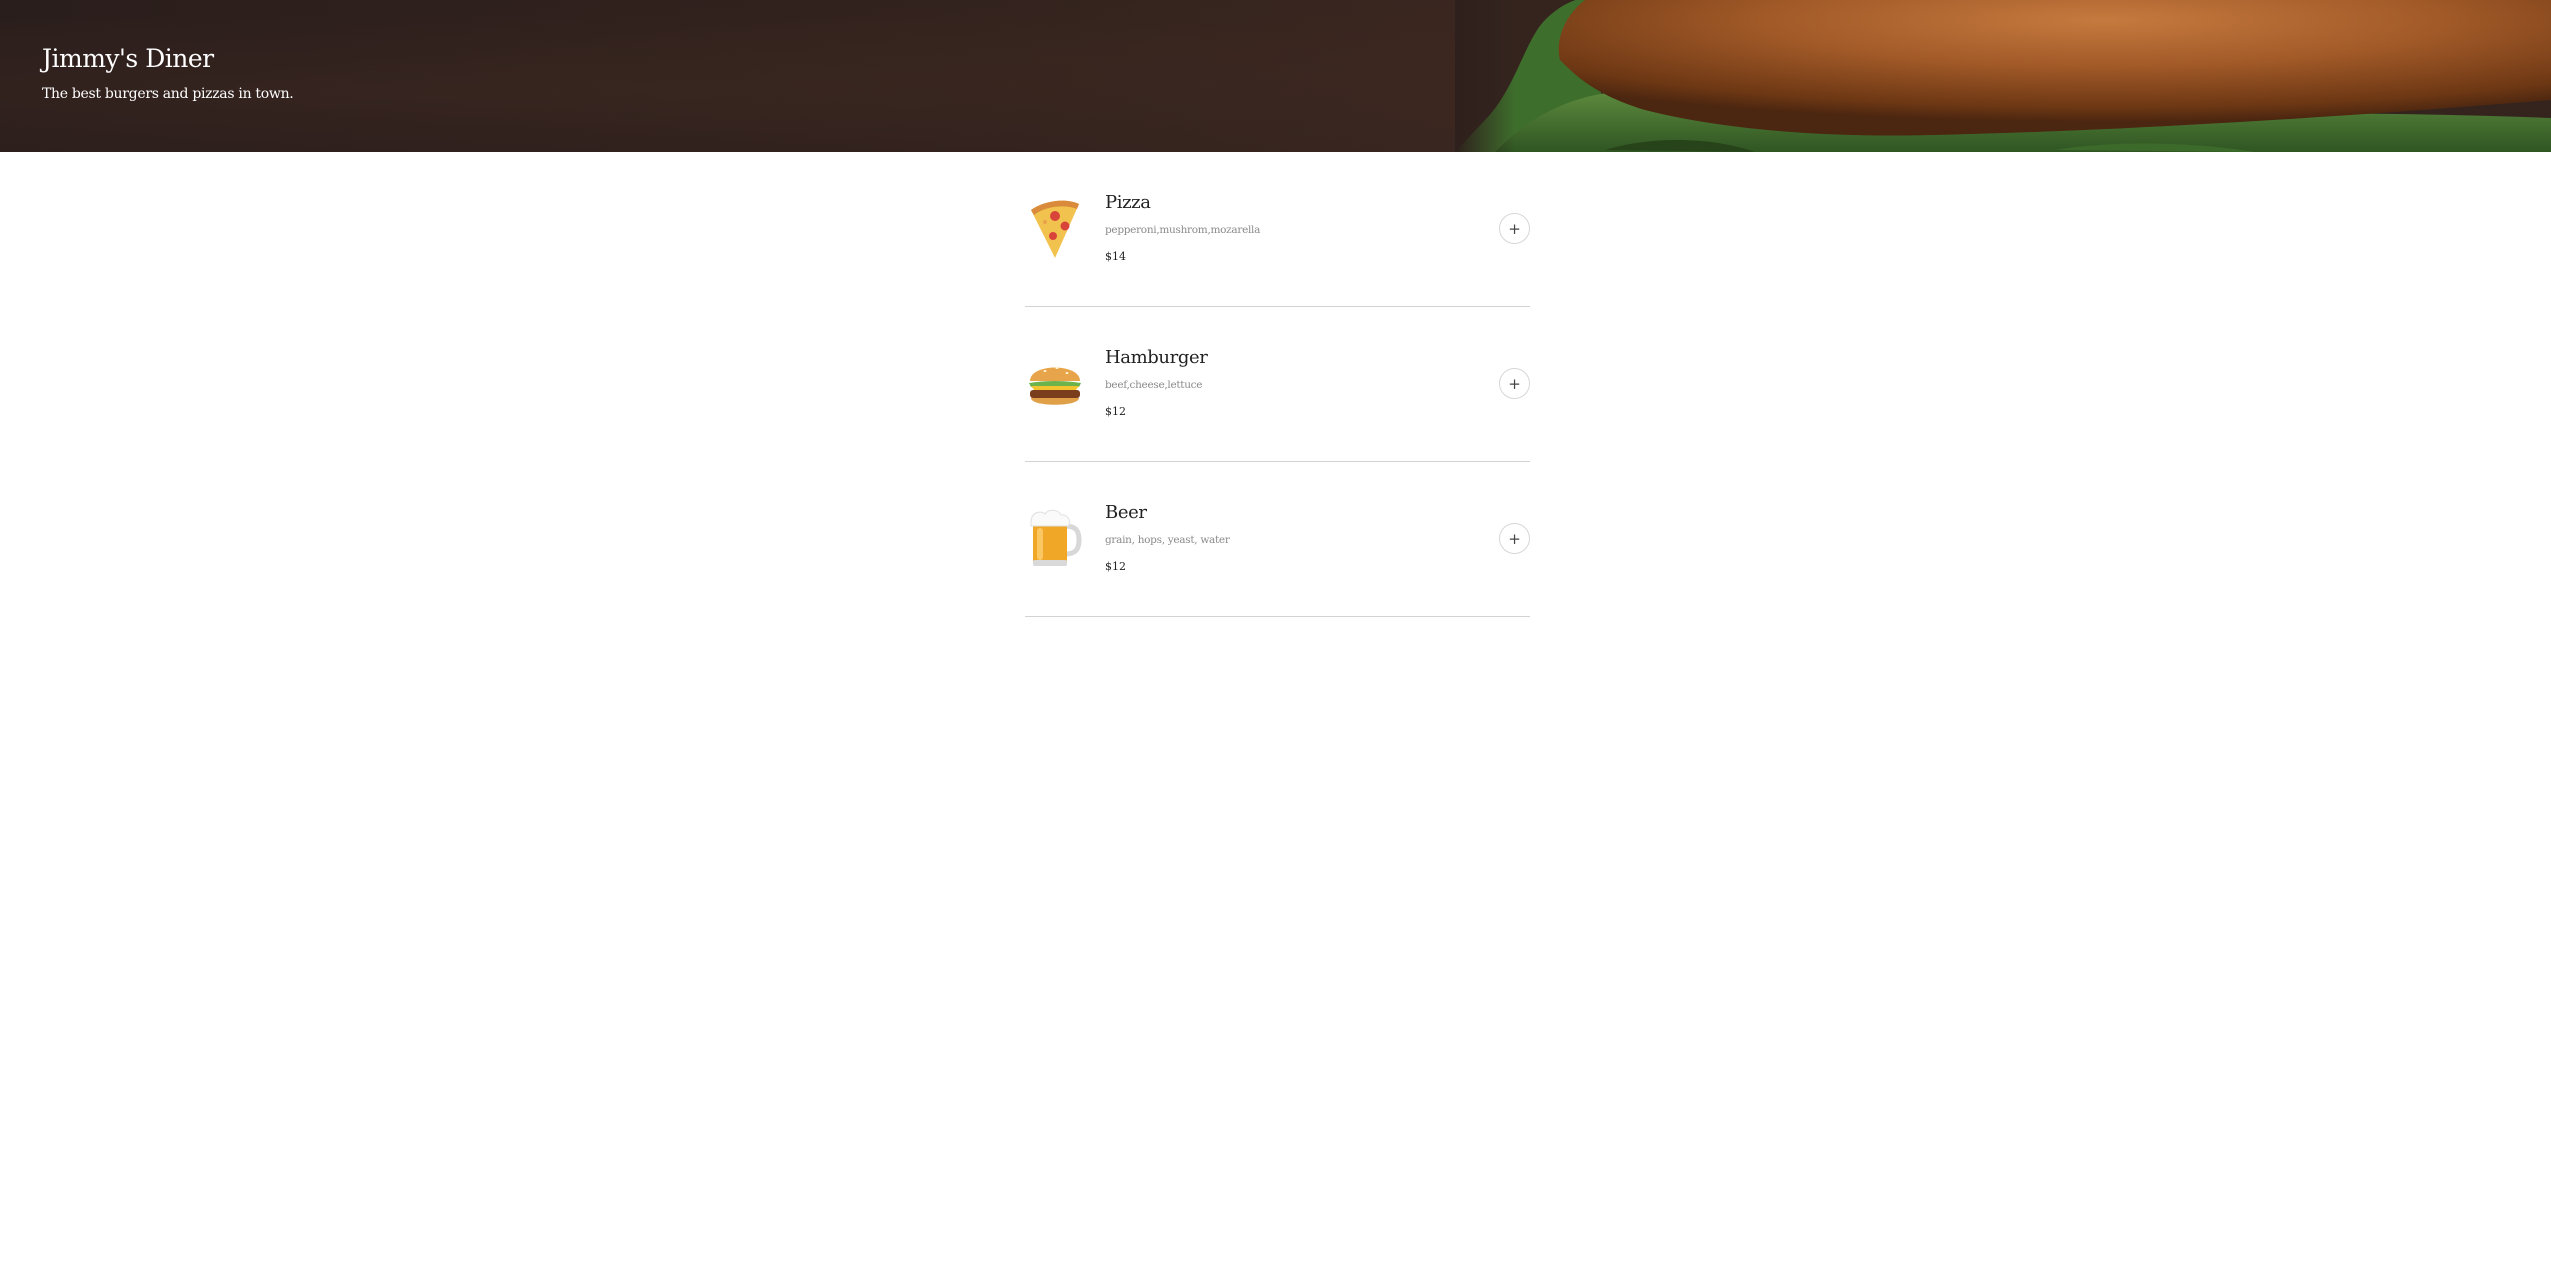  I want to click on menu-item-hamburger: Hamburger beef,cheese,lettuce $12 +, so click(1277, 384).